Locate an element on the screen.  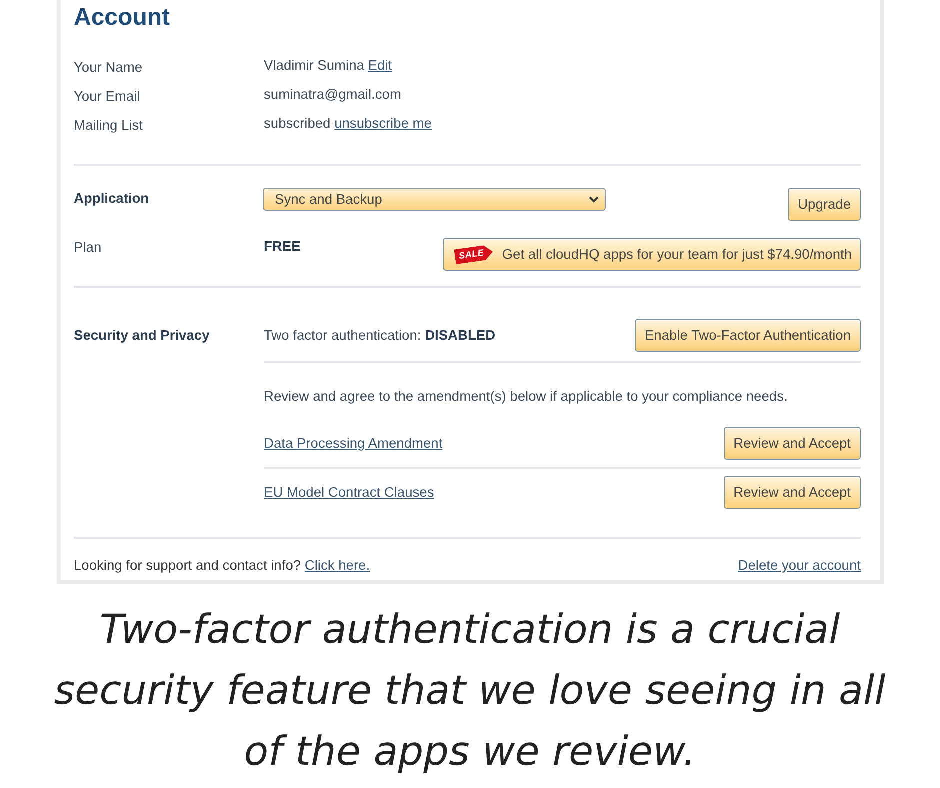
section-label: Security and Privacy is located at coordinates (142, 335).